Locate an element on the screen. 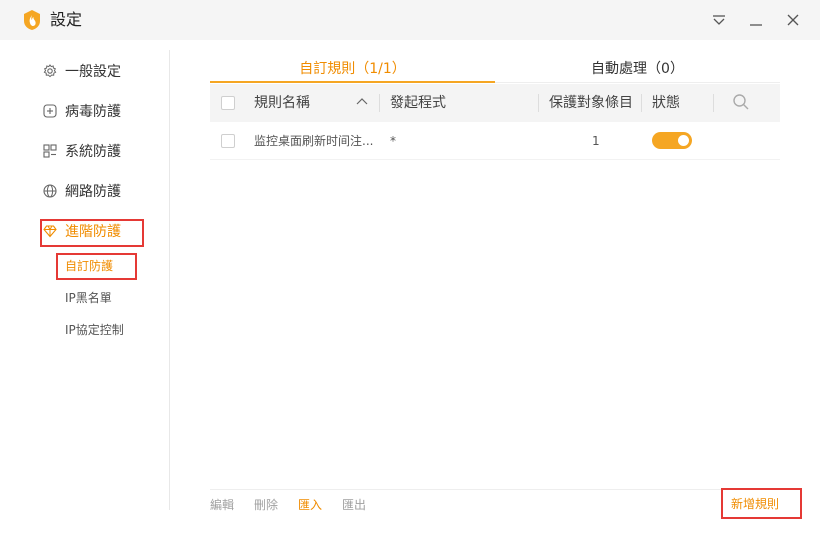  header-program: 發起程式 is located at coordinates (418, 103).